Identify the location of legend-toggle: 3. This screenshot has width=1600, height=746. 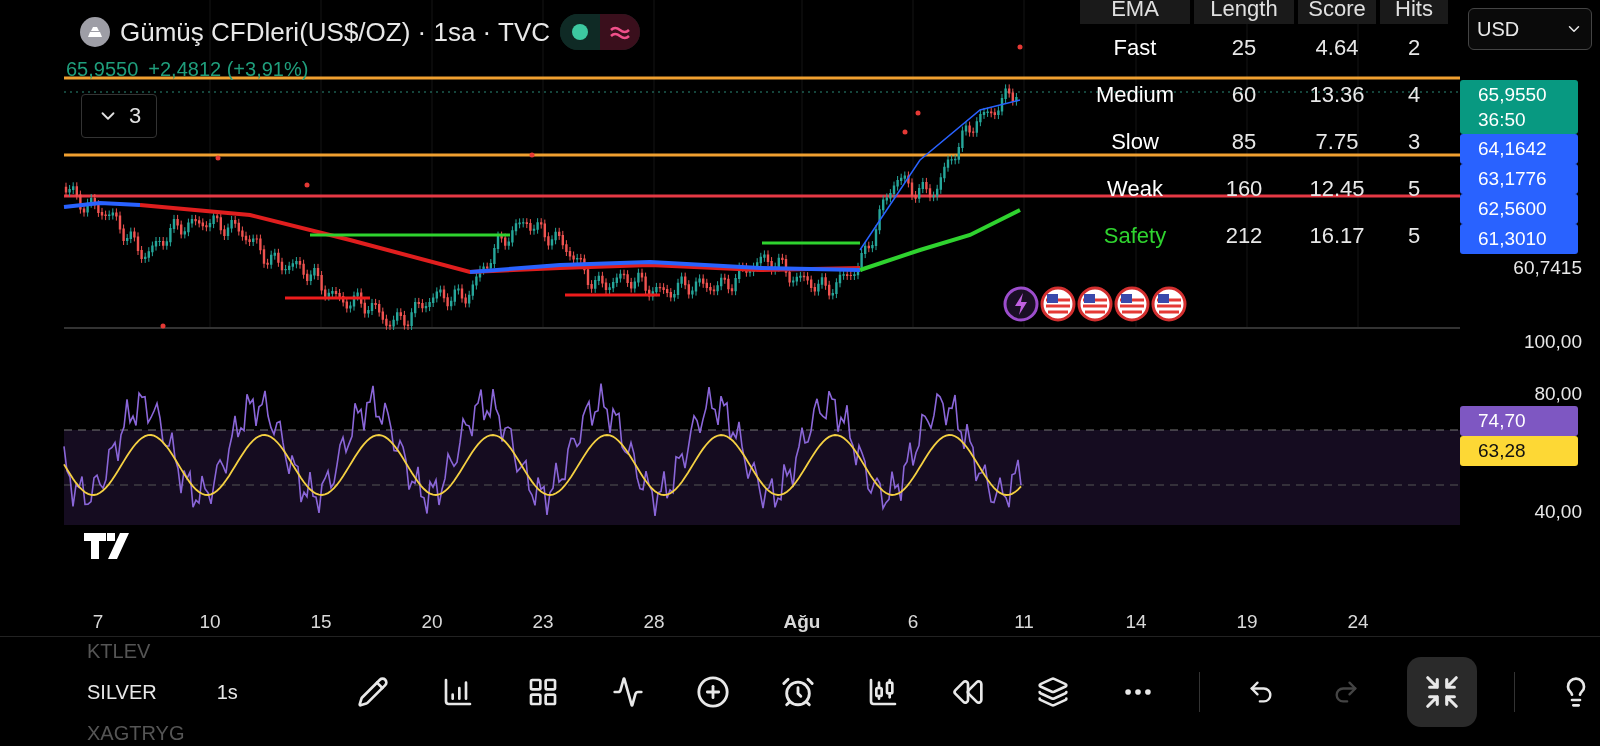
(119, 116).